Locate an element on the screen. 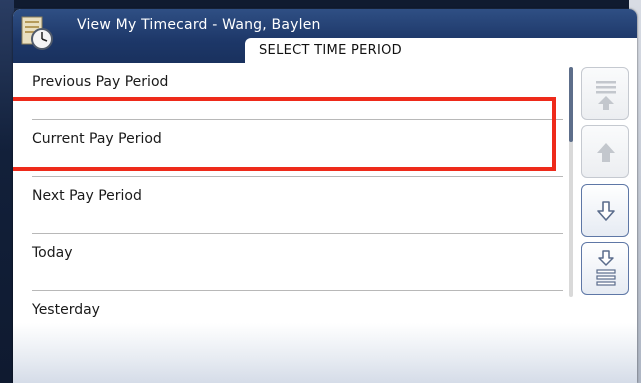 The width and height of the screenshot is (641, 383). list-item-today: Today is located at coordinates (289, 262).